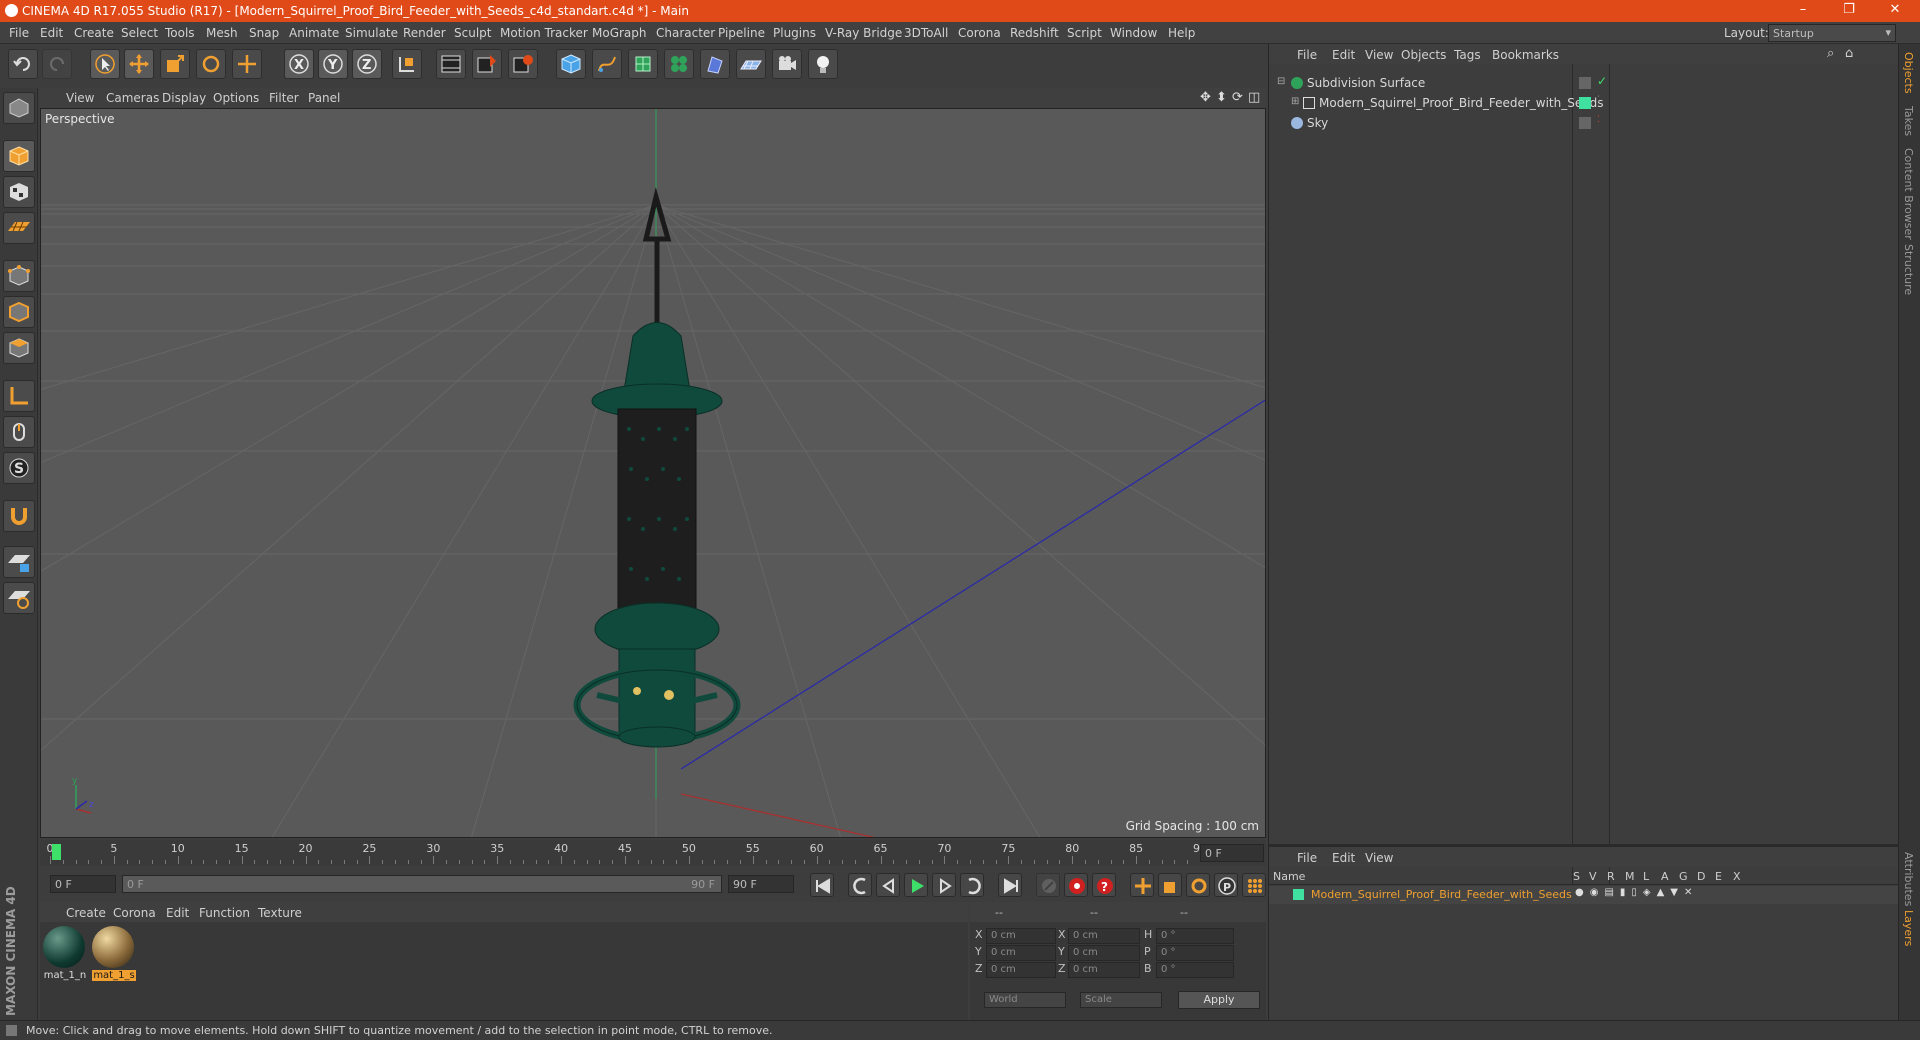  I want to click on tab-layers: Layers, so click(1908, 928).